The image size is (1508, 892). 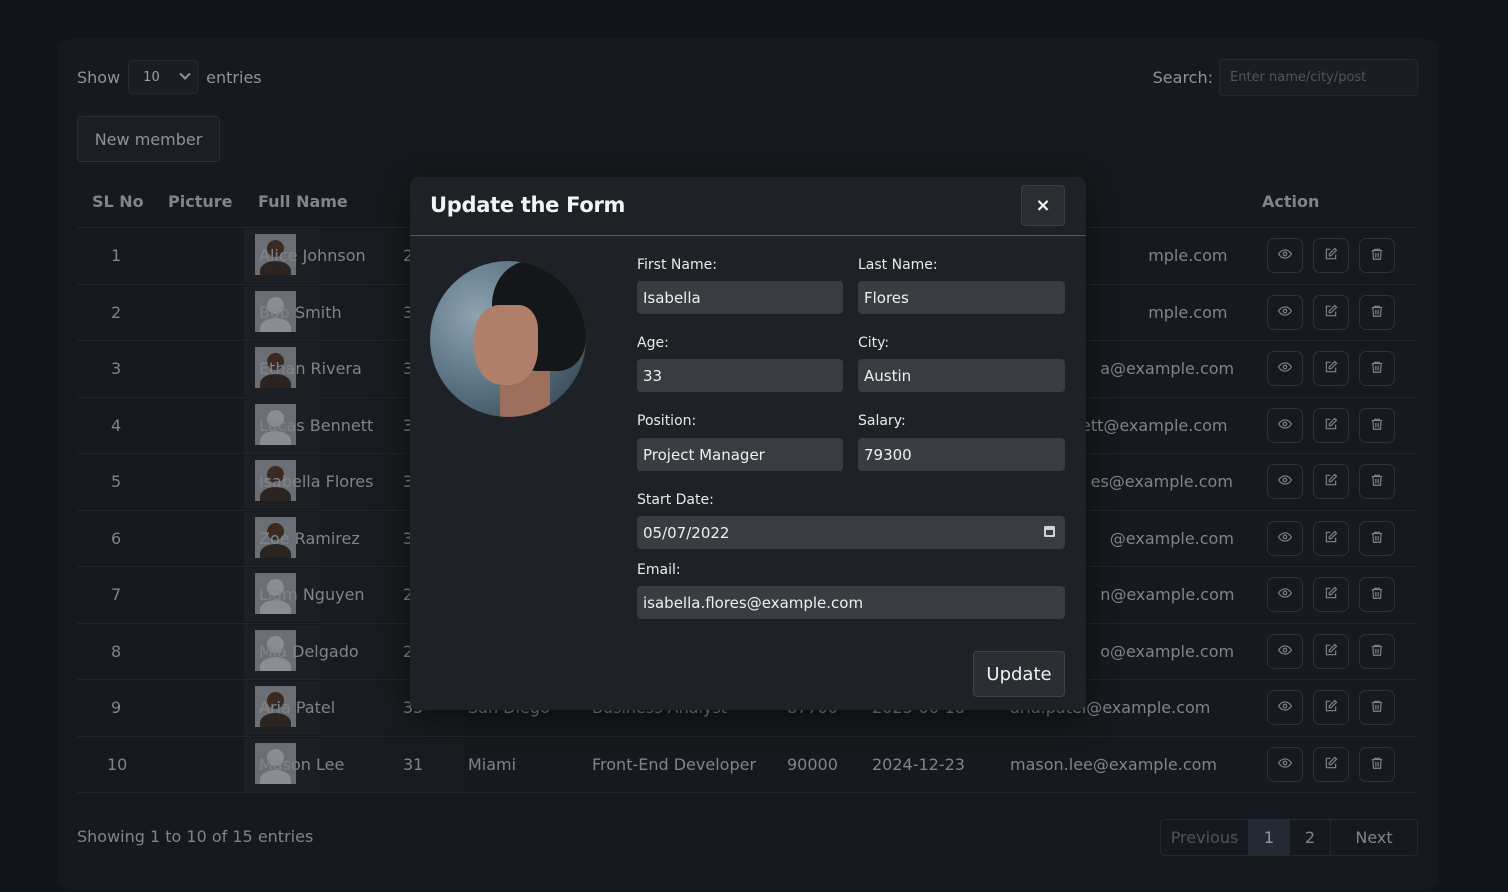 What do you see at coordinates (740, 375) in the screenshot?
I see `age-field: 33` at bounding box center [740, 375].